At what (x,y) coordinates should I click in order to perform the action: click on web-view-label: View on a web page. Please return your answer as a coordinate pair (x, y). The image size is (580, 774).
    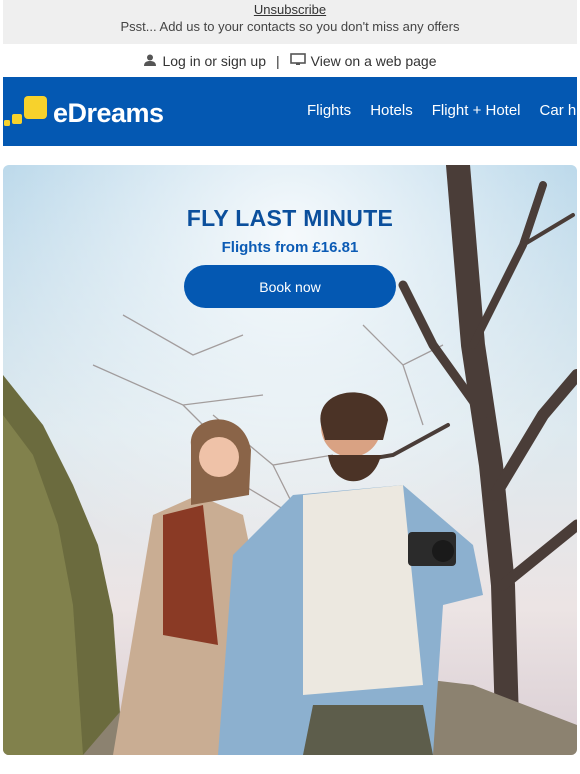
    Looking at the image, I should click on (373, 60).